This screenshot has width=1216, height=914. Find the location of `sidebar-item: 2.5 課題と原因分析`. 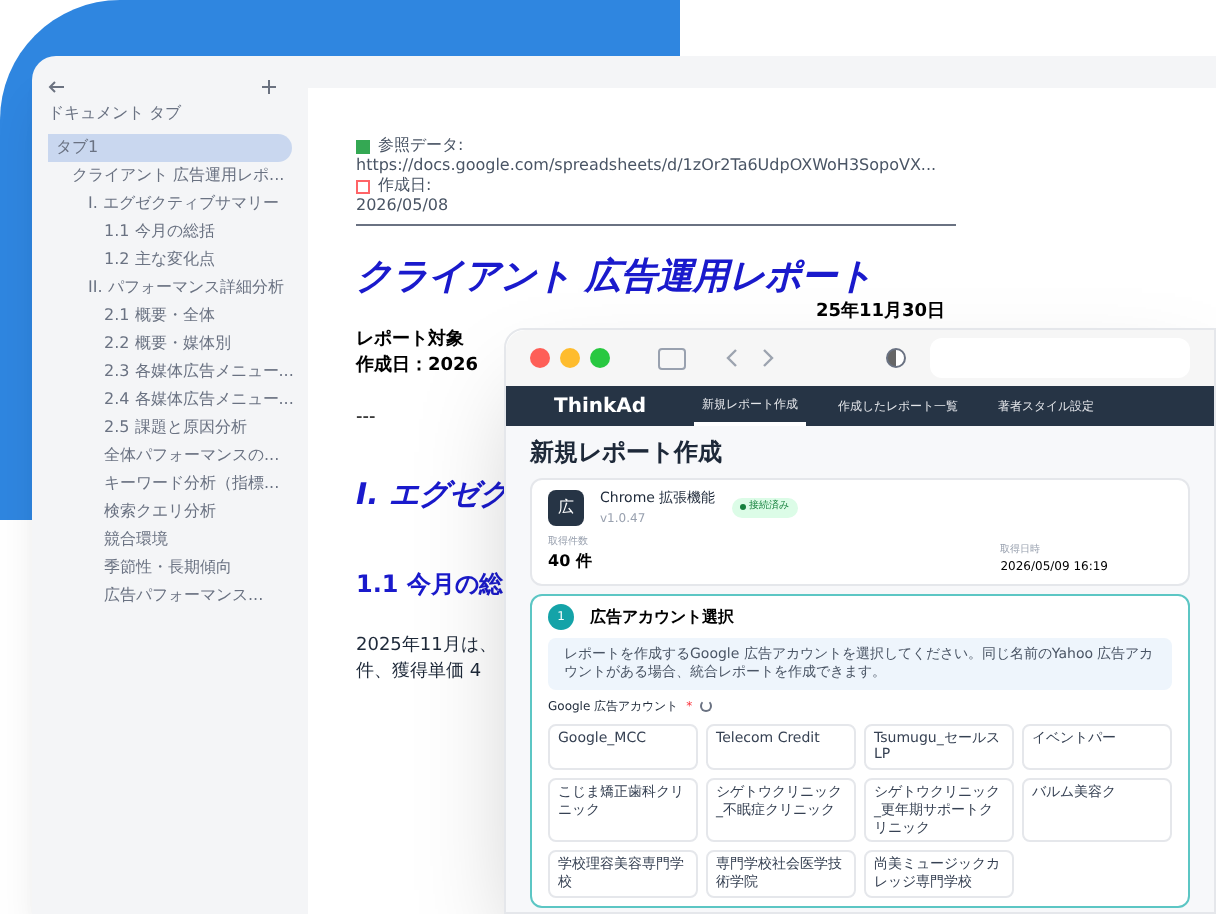

sidebar-item: 2.5 課題と原因分析 is located at coordinates (170, 428).